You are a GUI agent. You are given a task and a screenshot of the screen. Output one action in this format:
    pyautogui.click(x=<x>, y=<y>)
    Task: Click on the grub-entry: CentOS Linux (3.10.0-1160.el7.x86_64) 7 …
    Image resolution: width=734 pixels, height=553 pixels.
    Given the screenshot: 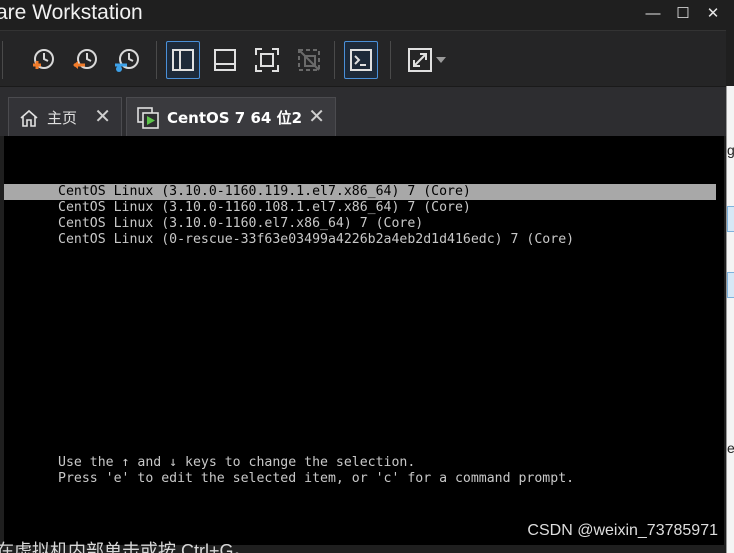 What is the action you would take?
    pyautogui.click(x=360, y=224)
    